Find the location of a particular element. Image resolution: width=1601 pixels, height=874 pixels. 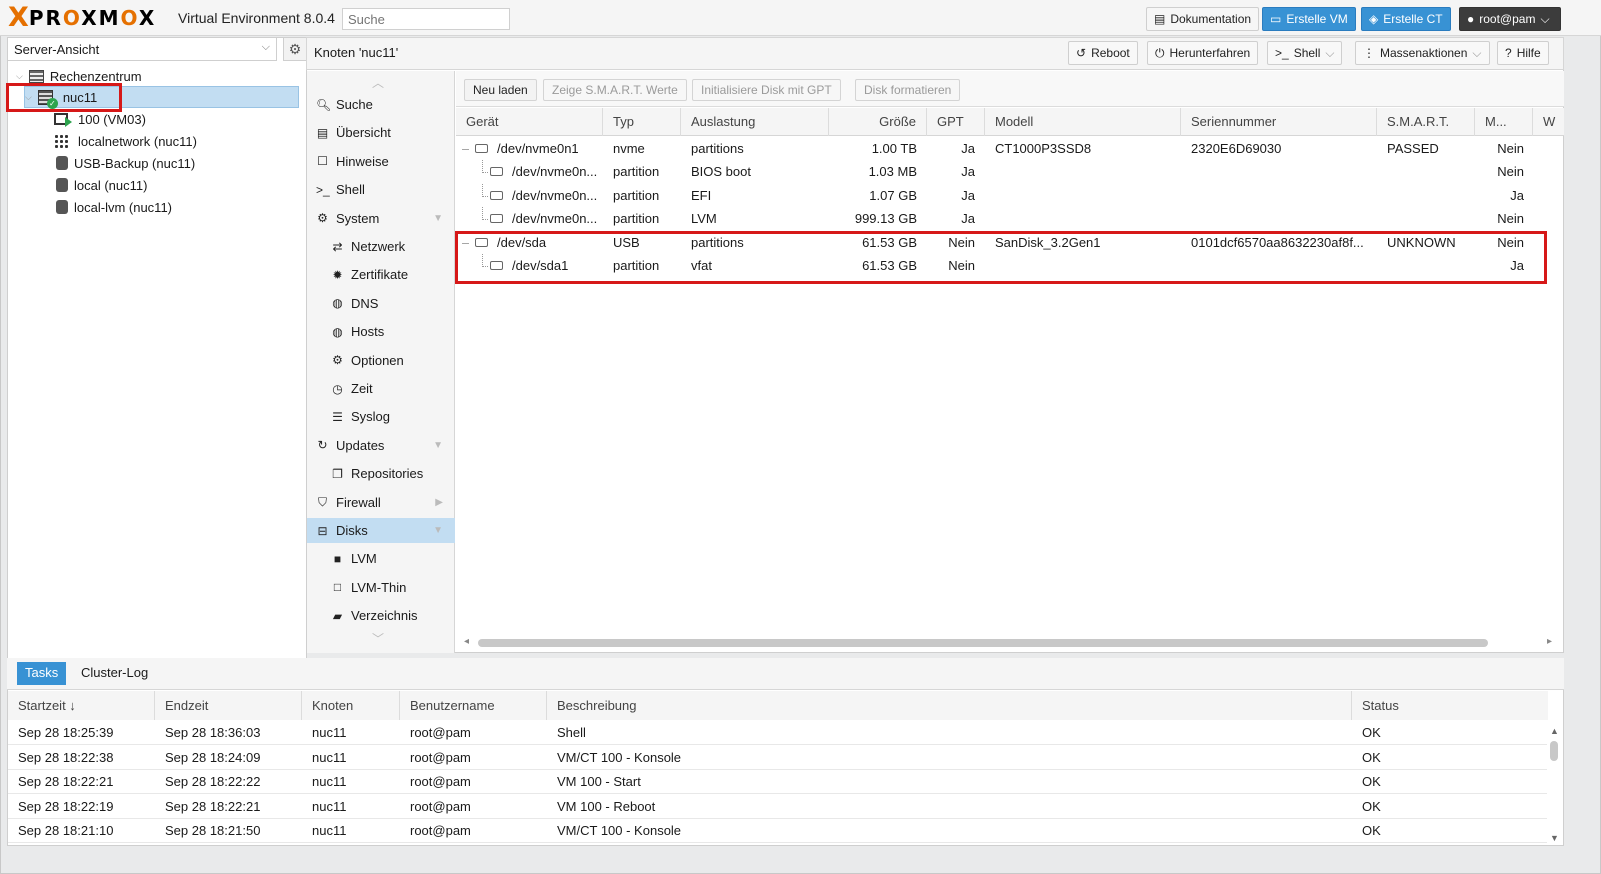

horizontal-scrollbar is located at coordinates (983, 643).